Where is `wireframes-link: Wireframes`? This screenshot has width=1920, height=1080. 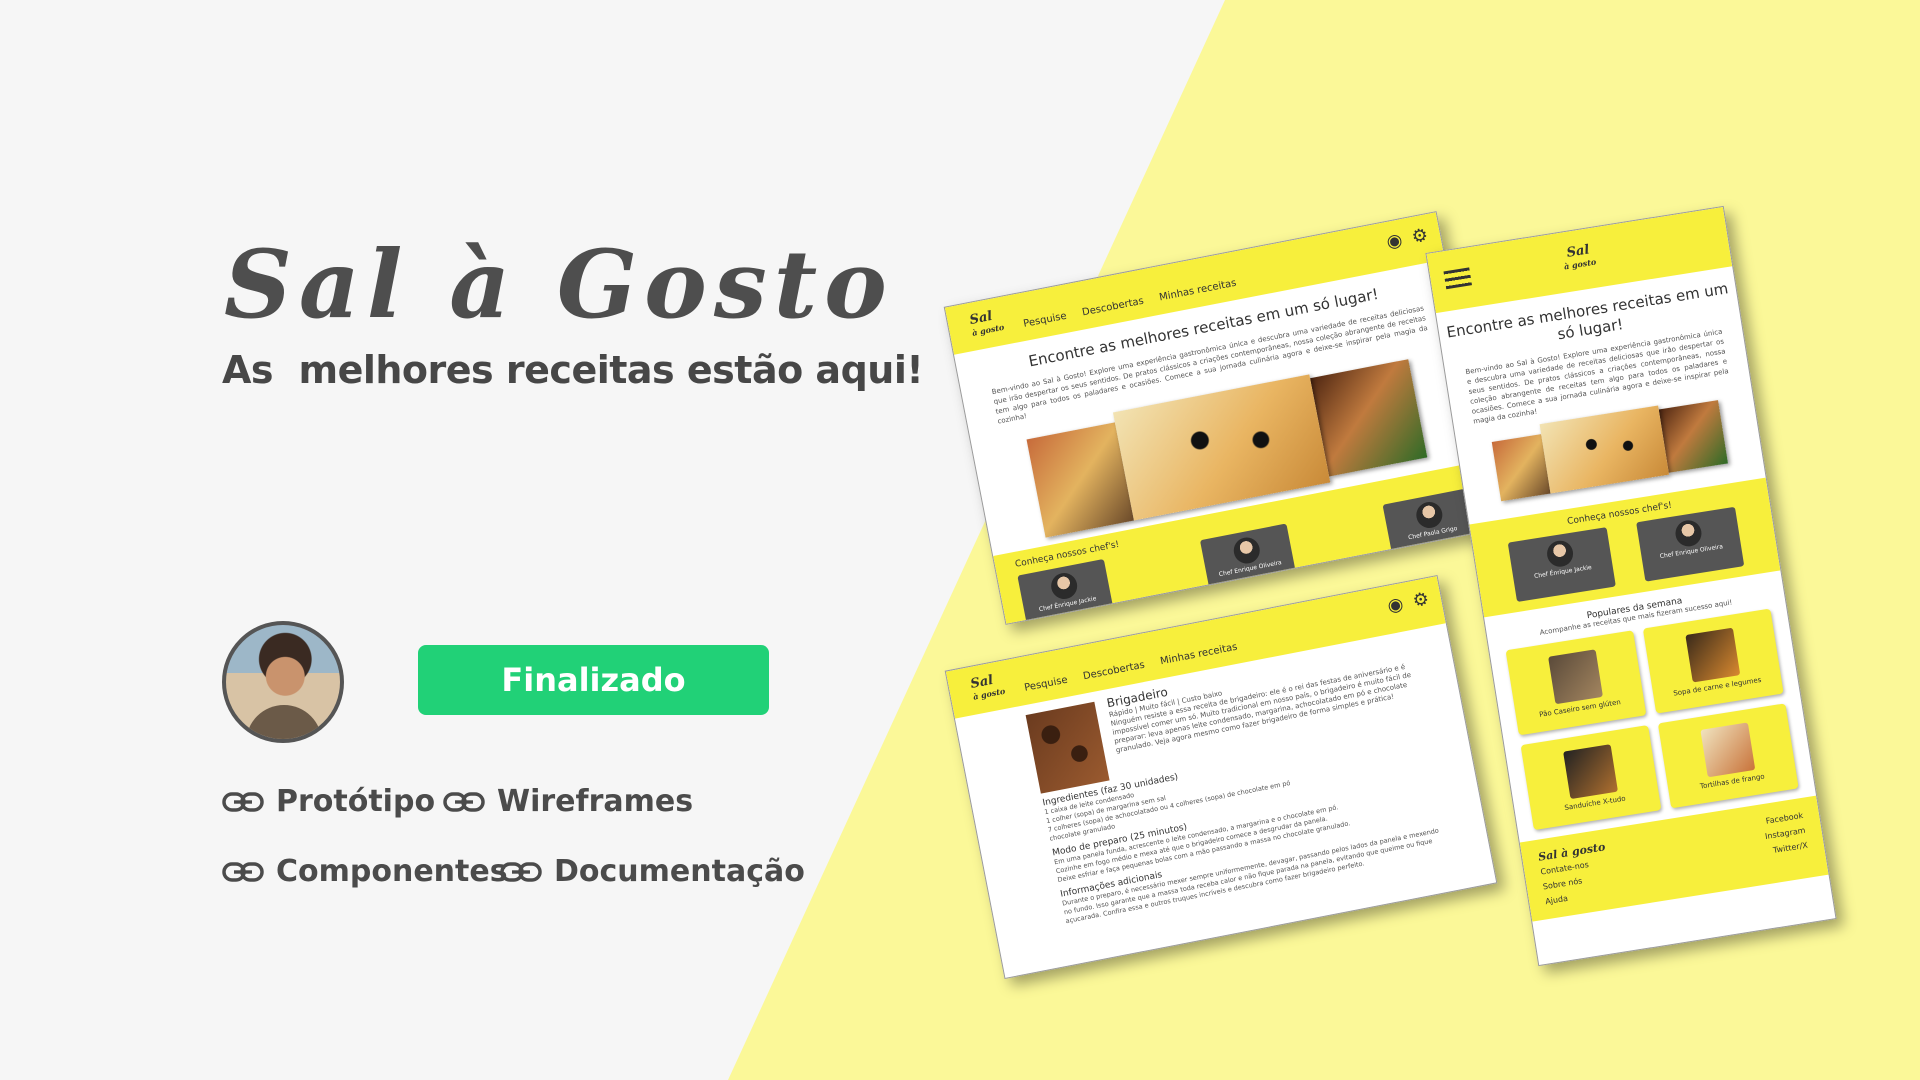
wireframes-link: Wireframes is located at coordinates (568, 801).